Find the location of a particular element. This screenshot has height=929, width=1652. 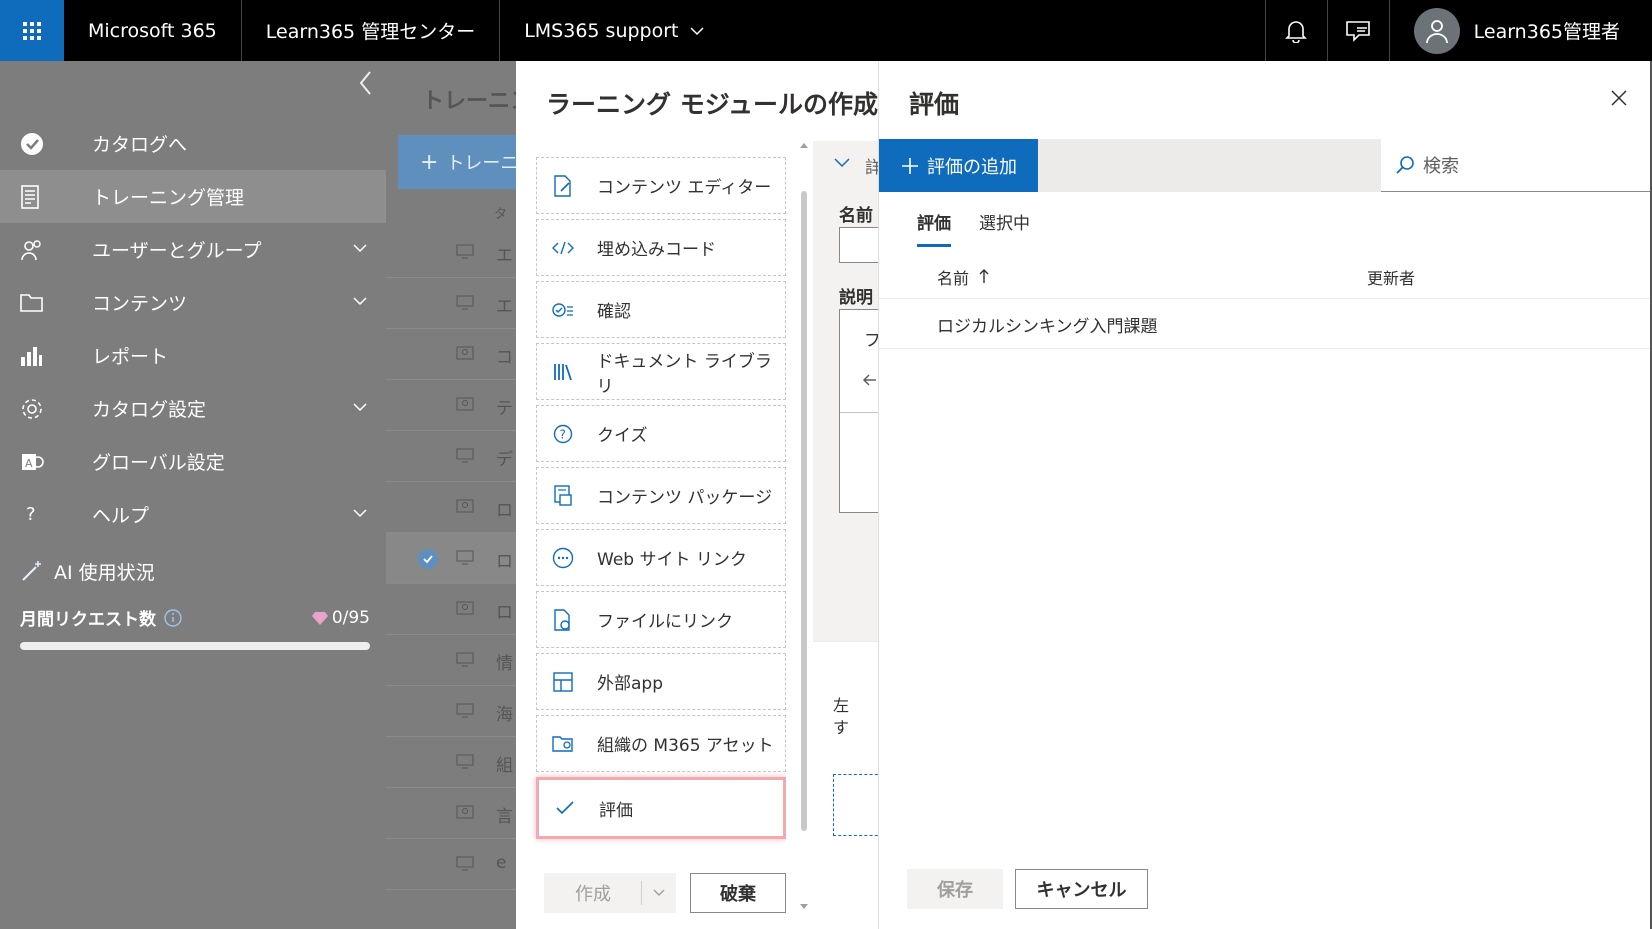

module-type-label: 組織の M365 アセット is located at coordinates (685, 746).